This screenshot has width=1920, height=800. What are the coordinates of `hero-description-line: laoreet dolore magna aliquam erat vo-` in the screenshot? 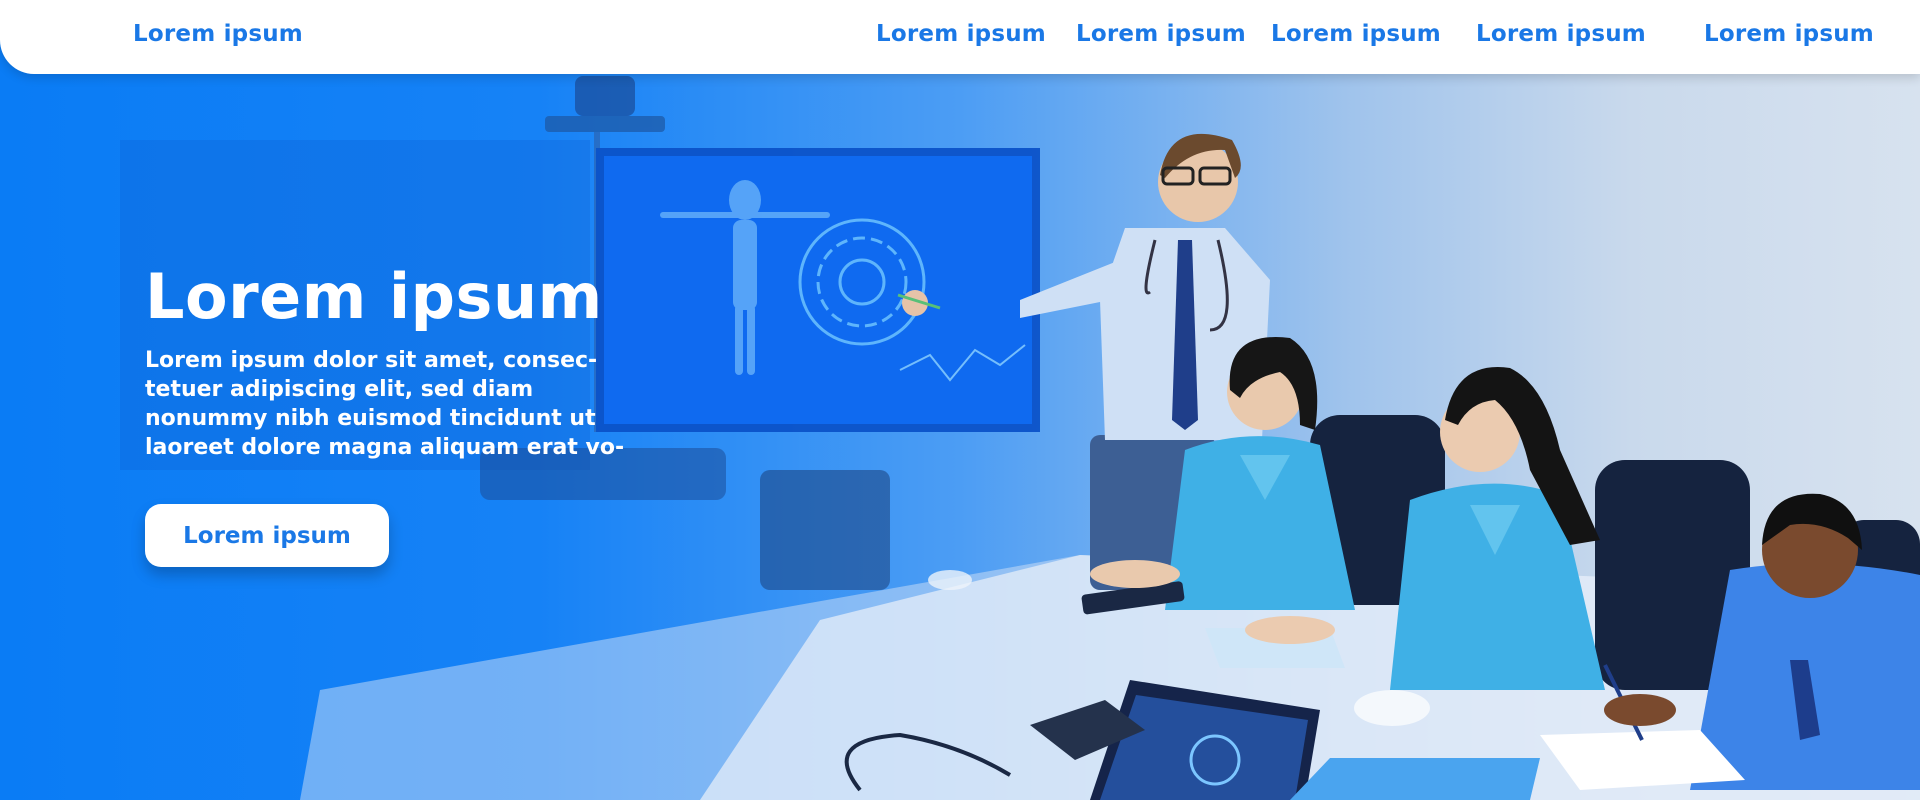 It's located at (385, 447).